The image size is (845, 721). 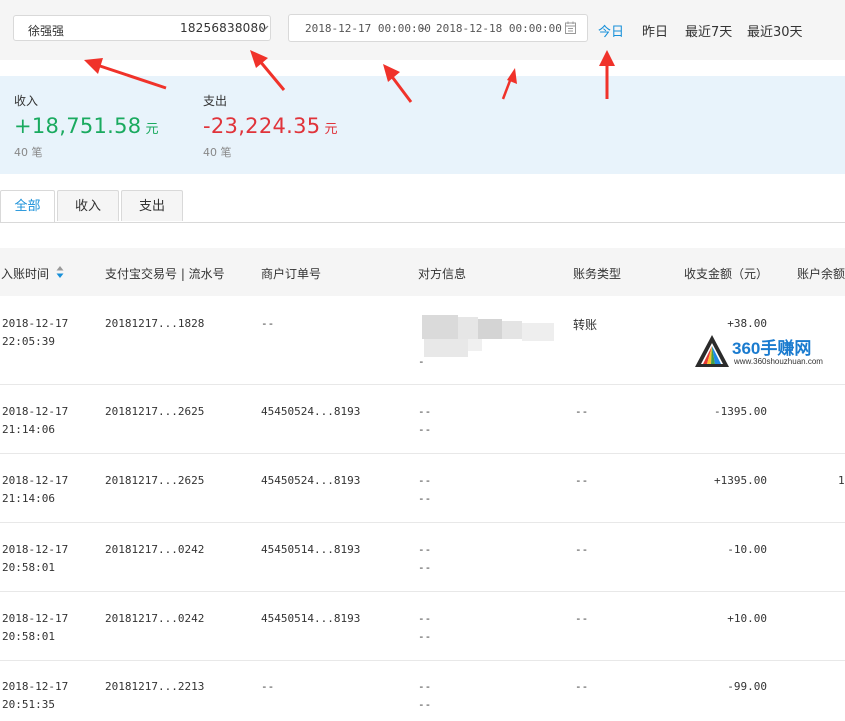 I want to click on arrow-date-start-icon, so click(x=400, y=88).